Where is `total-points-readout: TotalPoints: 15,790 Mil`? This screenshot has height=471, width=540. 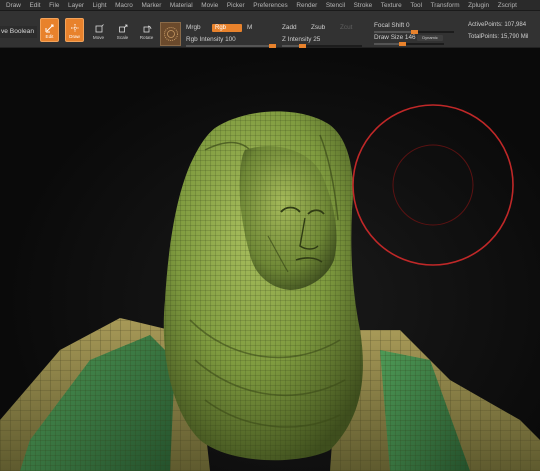
total-points-readout: TotalPoints: 15,790 Mil is located at coordinates (498, 37).